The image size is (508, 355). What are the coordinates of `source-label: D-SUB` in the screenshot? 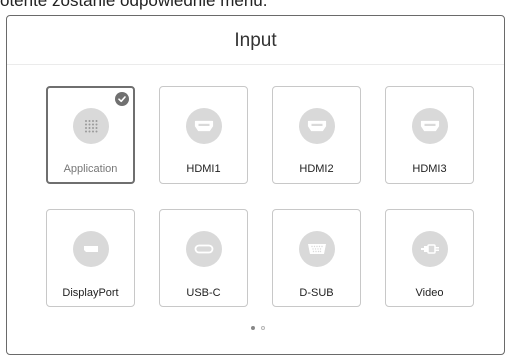 It's located at (316, 293).